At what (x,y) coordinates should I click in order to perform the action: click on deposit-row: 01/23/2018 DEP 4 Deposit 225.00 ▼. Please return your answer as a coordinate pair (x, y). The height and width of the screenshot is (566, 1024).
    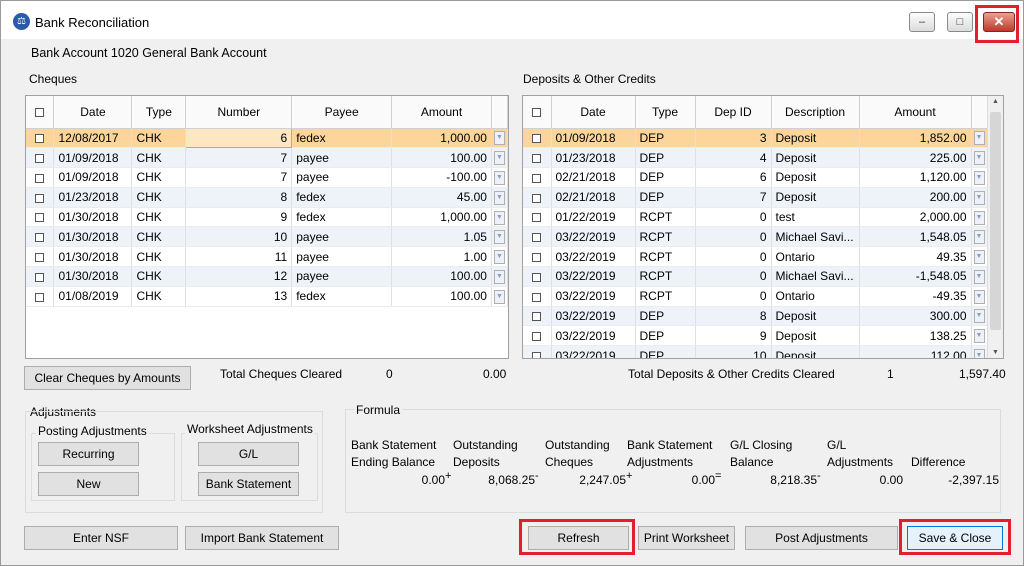
    Looking at the image, I should click on (755, 158).